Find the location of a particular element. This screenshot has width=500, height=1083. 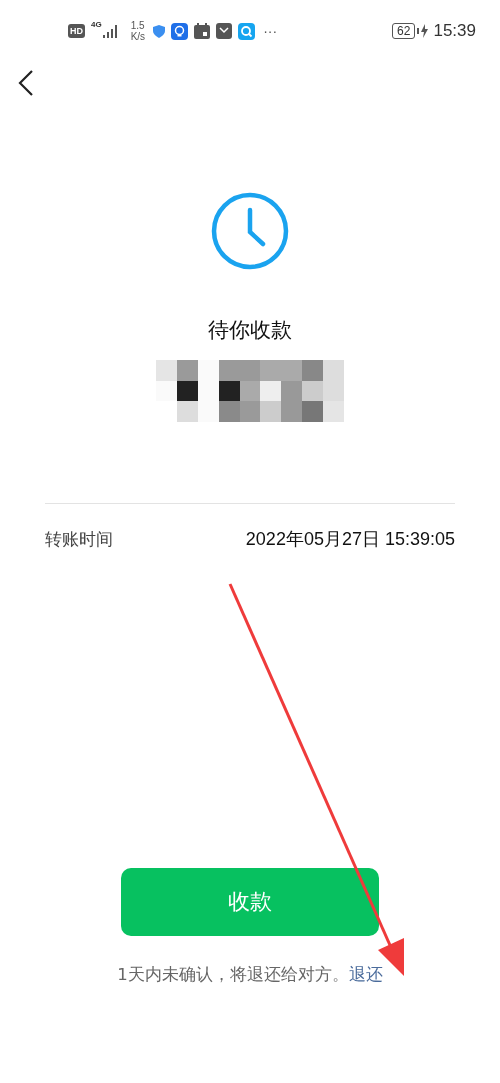

calendar-icon is located at coordinates (202, 31).